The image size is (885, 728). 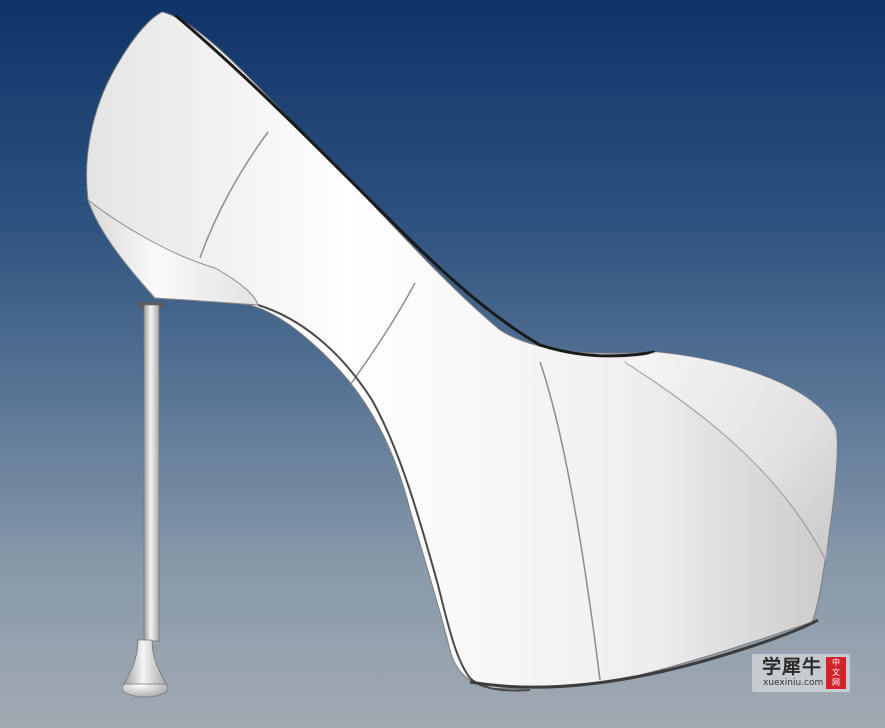 What do you see at coordinates (793, 683) in the screenshot?
I see `watermark-url: xuexiniu.com` at bounding box center [793, 683].